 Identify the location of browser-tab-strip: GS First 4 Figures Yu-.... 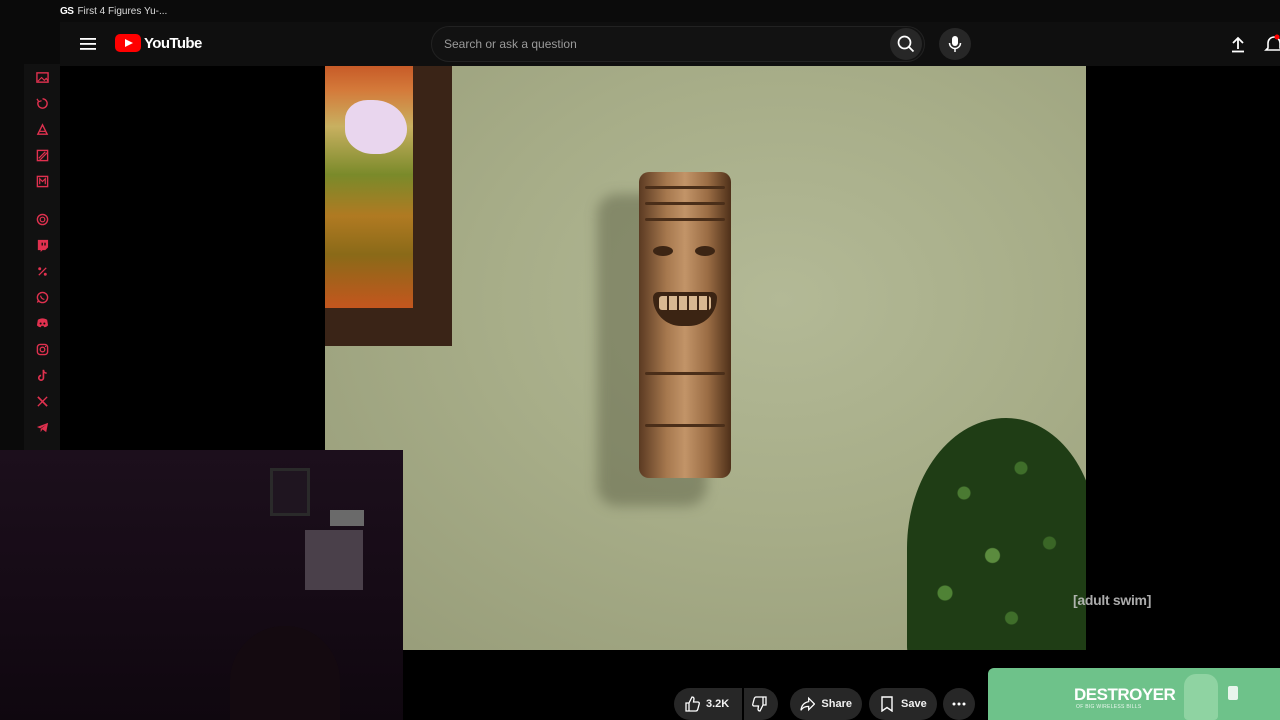
(640, 11).